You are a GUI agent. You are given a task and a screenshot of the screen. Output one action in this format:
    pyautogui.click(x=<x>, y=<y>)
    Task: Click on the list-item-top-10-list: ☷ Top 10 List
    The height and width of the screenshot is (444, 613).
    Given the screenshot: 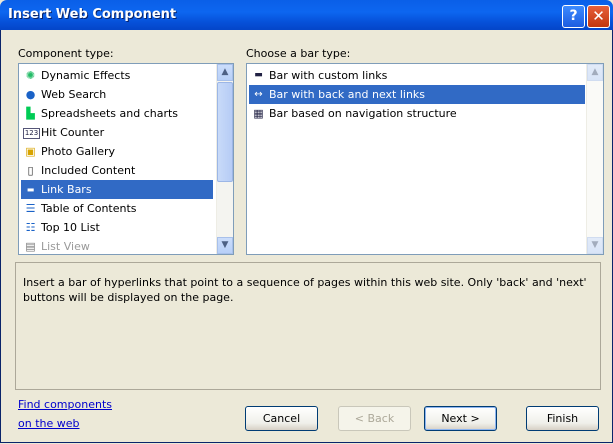 What is the action you would take?
    pyautogui.click(x=127, y=227)
    